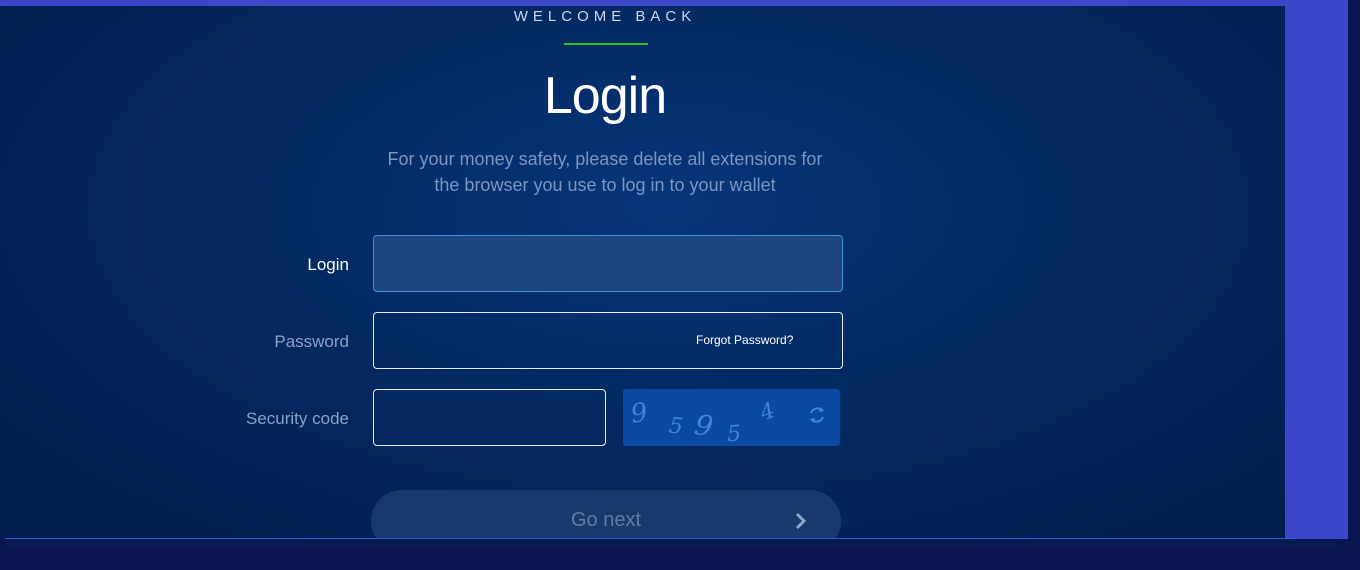 The width and height of the screenshot is (1360, 570). I want to click on go-next-label: Go next, so click(606, 520).